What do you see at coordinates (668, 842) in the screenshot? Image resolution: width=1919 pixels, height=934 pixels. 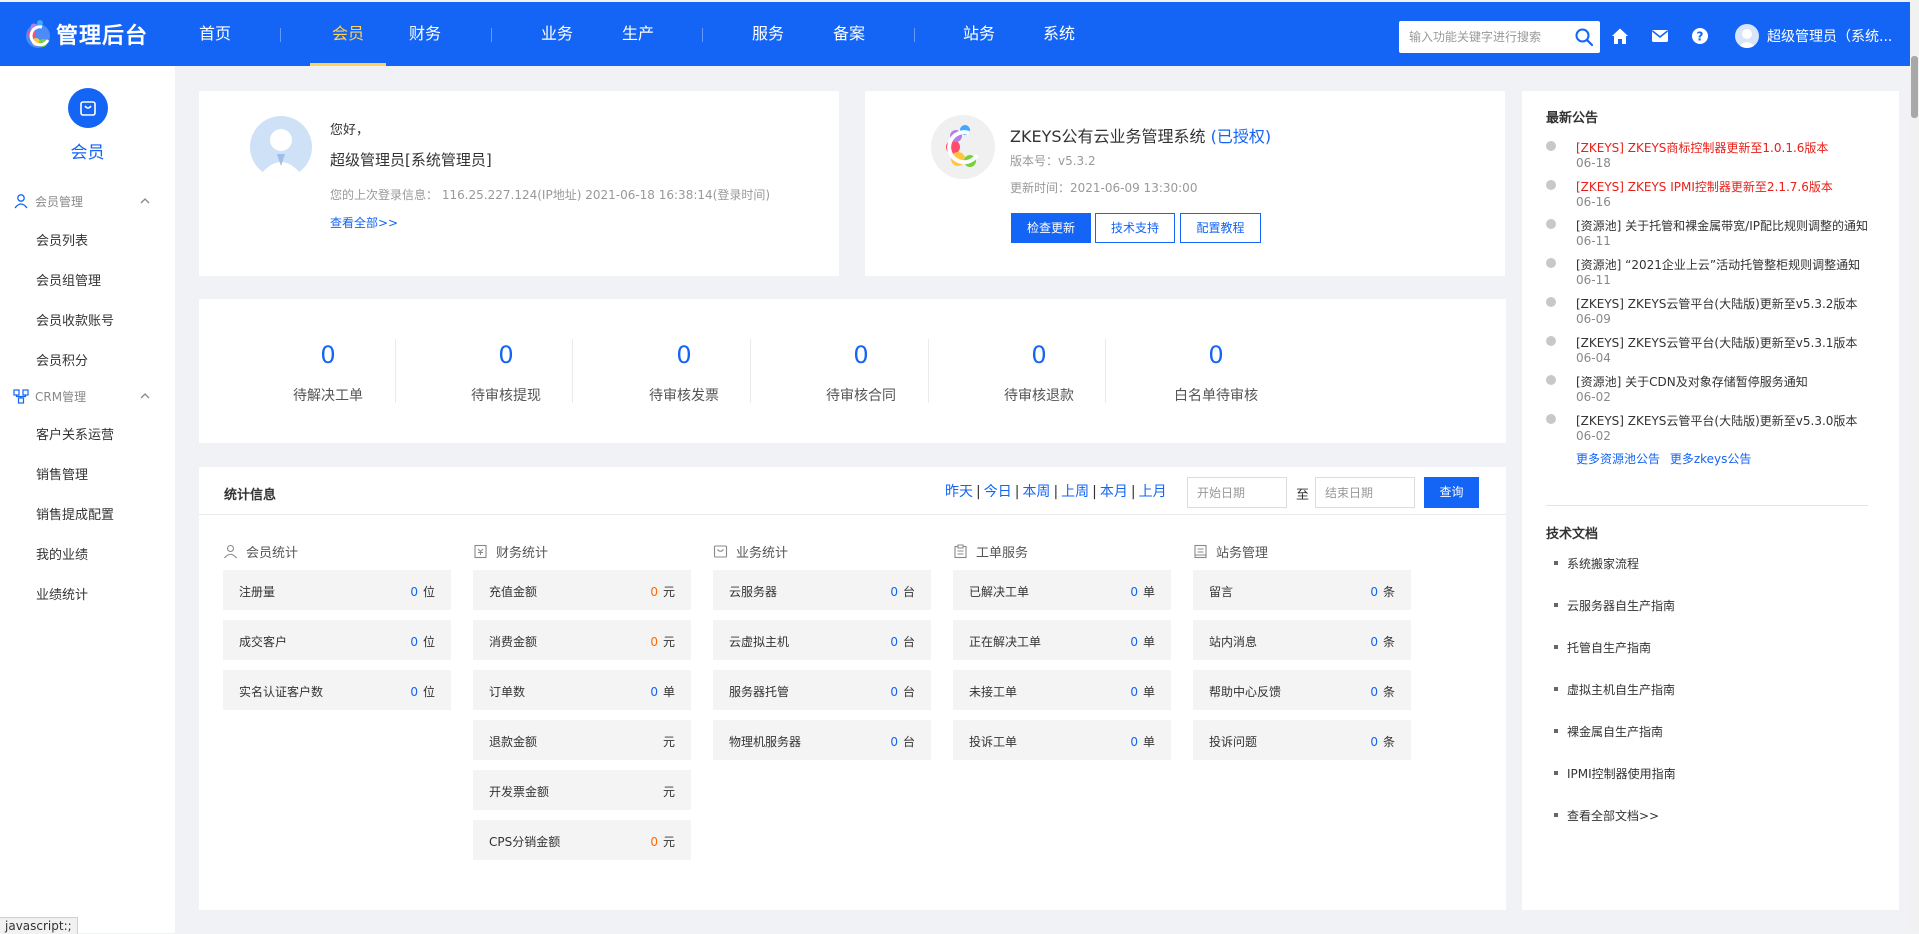 I see `stat-unit: 元` at bounding box center [668, 842].